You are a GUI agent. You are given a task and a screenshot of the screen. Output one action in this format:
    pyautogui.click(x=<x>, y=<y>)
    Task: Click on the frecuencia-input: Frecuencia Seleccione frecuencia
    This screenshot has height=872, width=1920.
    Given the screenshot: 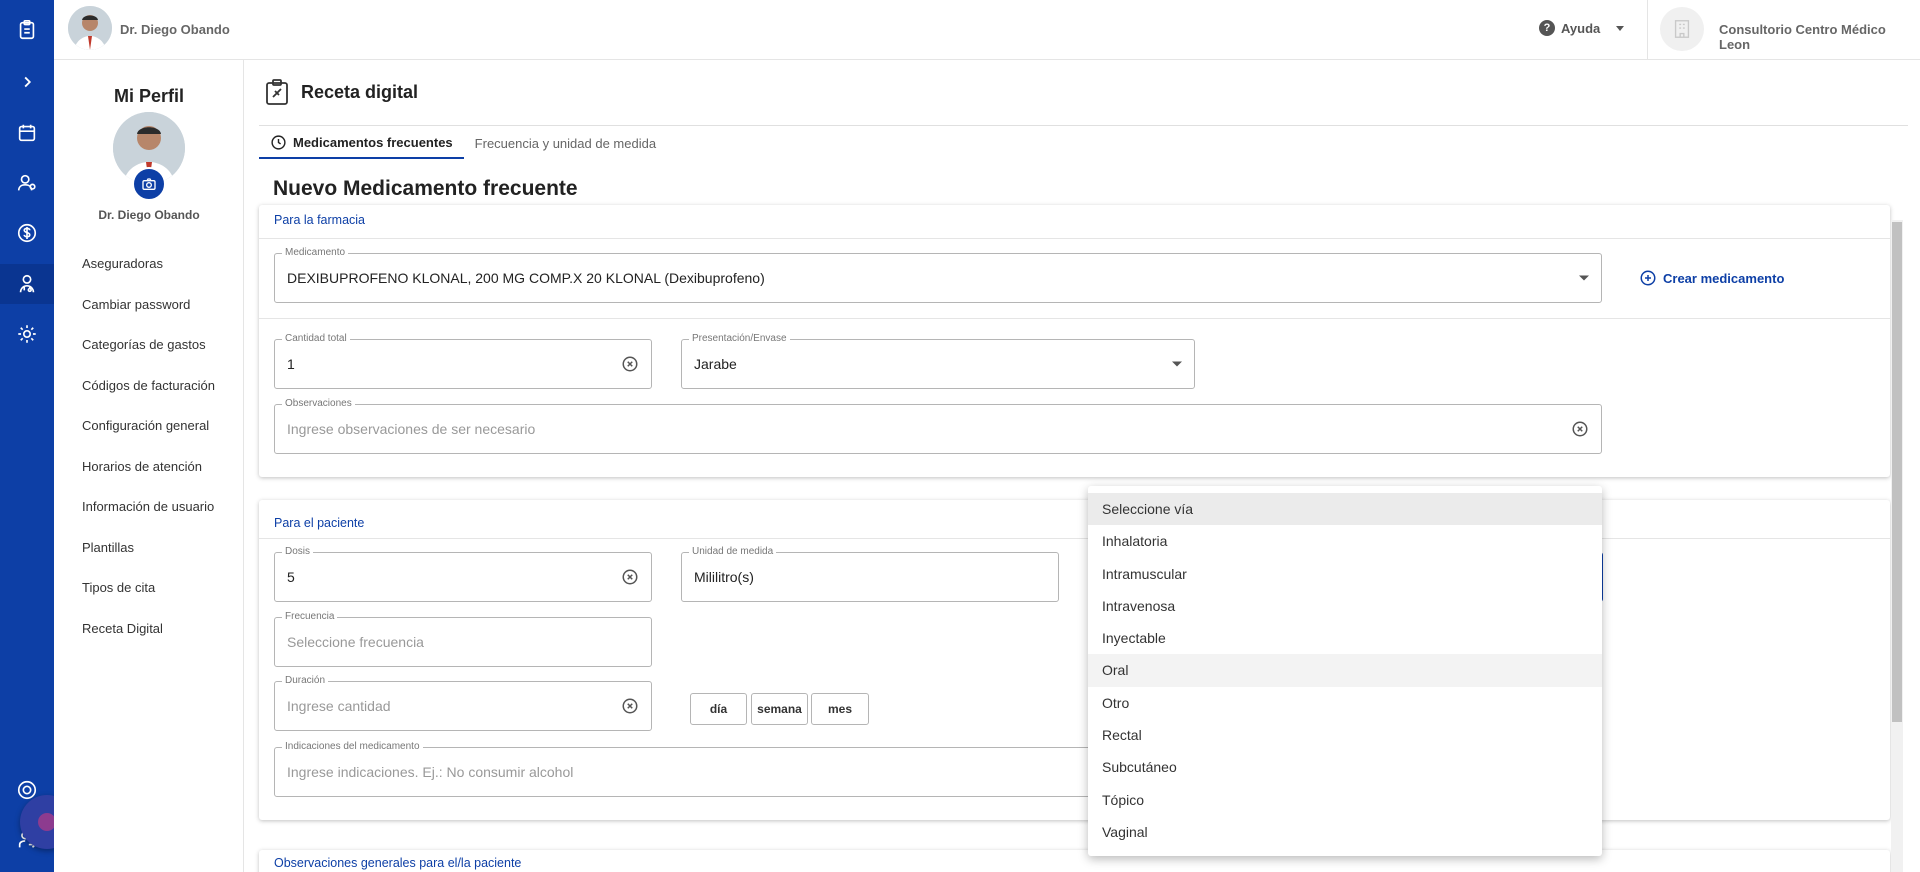 What is the action you would take?
    pyautogui.click(x=463, y=639)
    